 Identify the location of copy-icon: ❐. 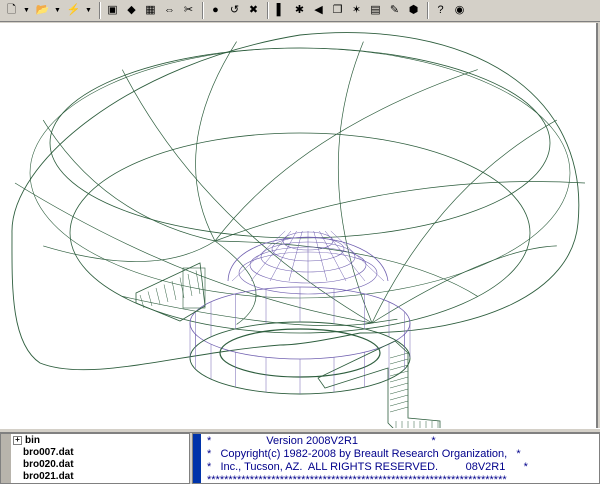
(337, 10).